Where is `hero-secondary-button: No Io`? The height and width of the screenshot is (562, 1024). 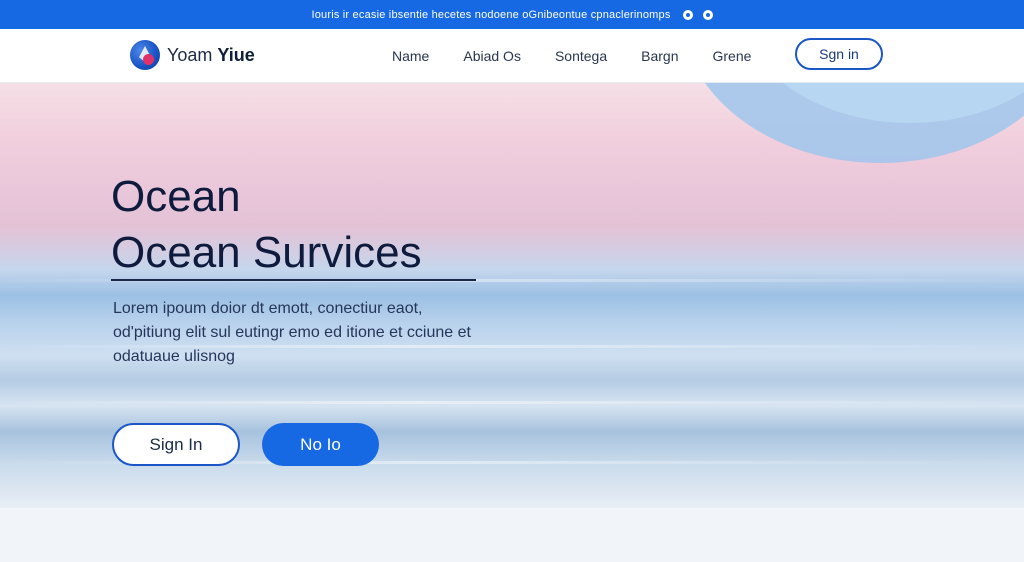 hero-secondary-button: No Io is located at coordinates (320, 444).